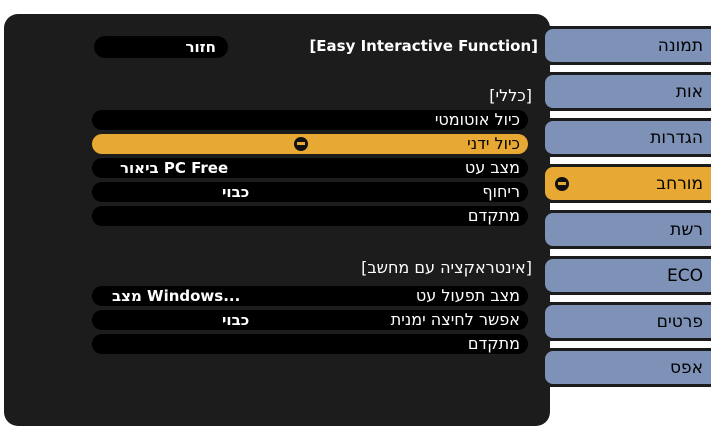  What do you see at coordinates (625, 45) in the screenshot?
I see `tab-image: תמונה` at bounding box center [625, 45].